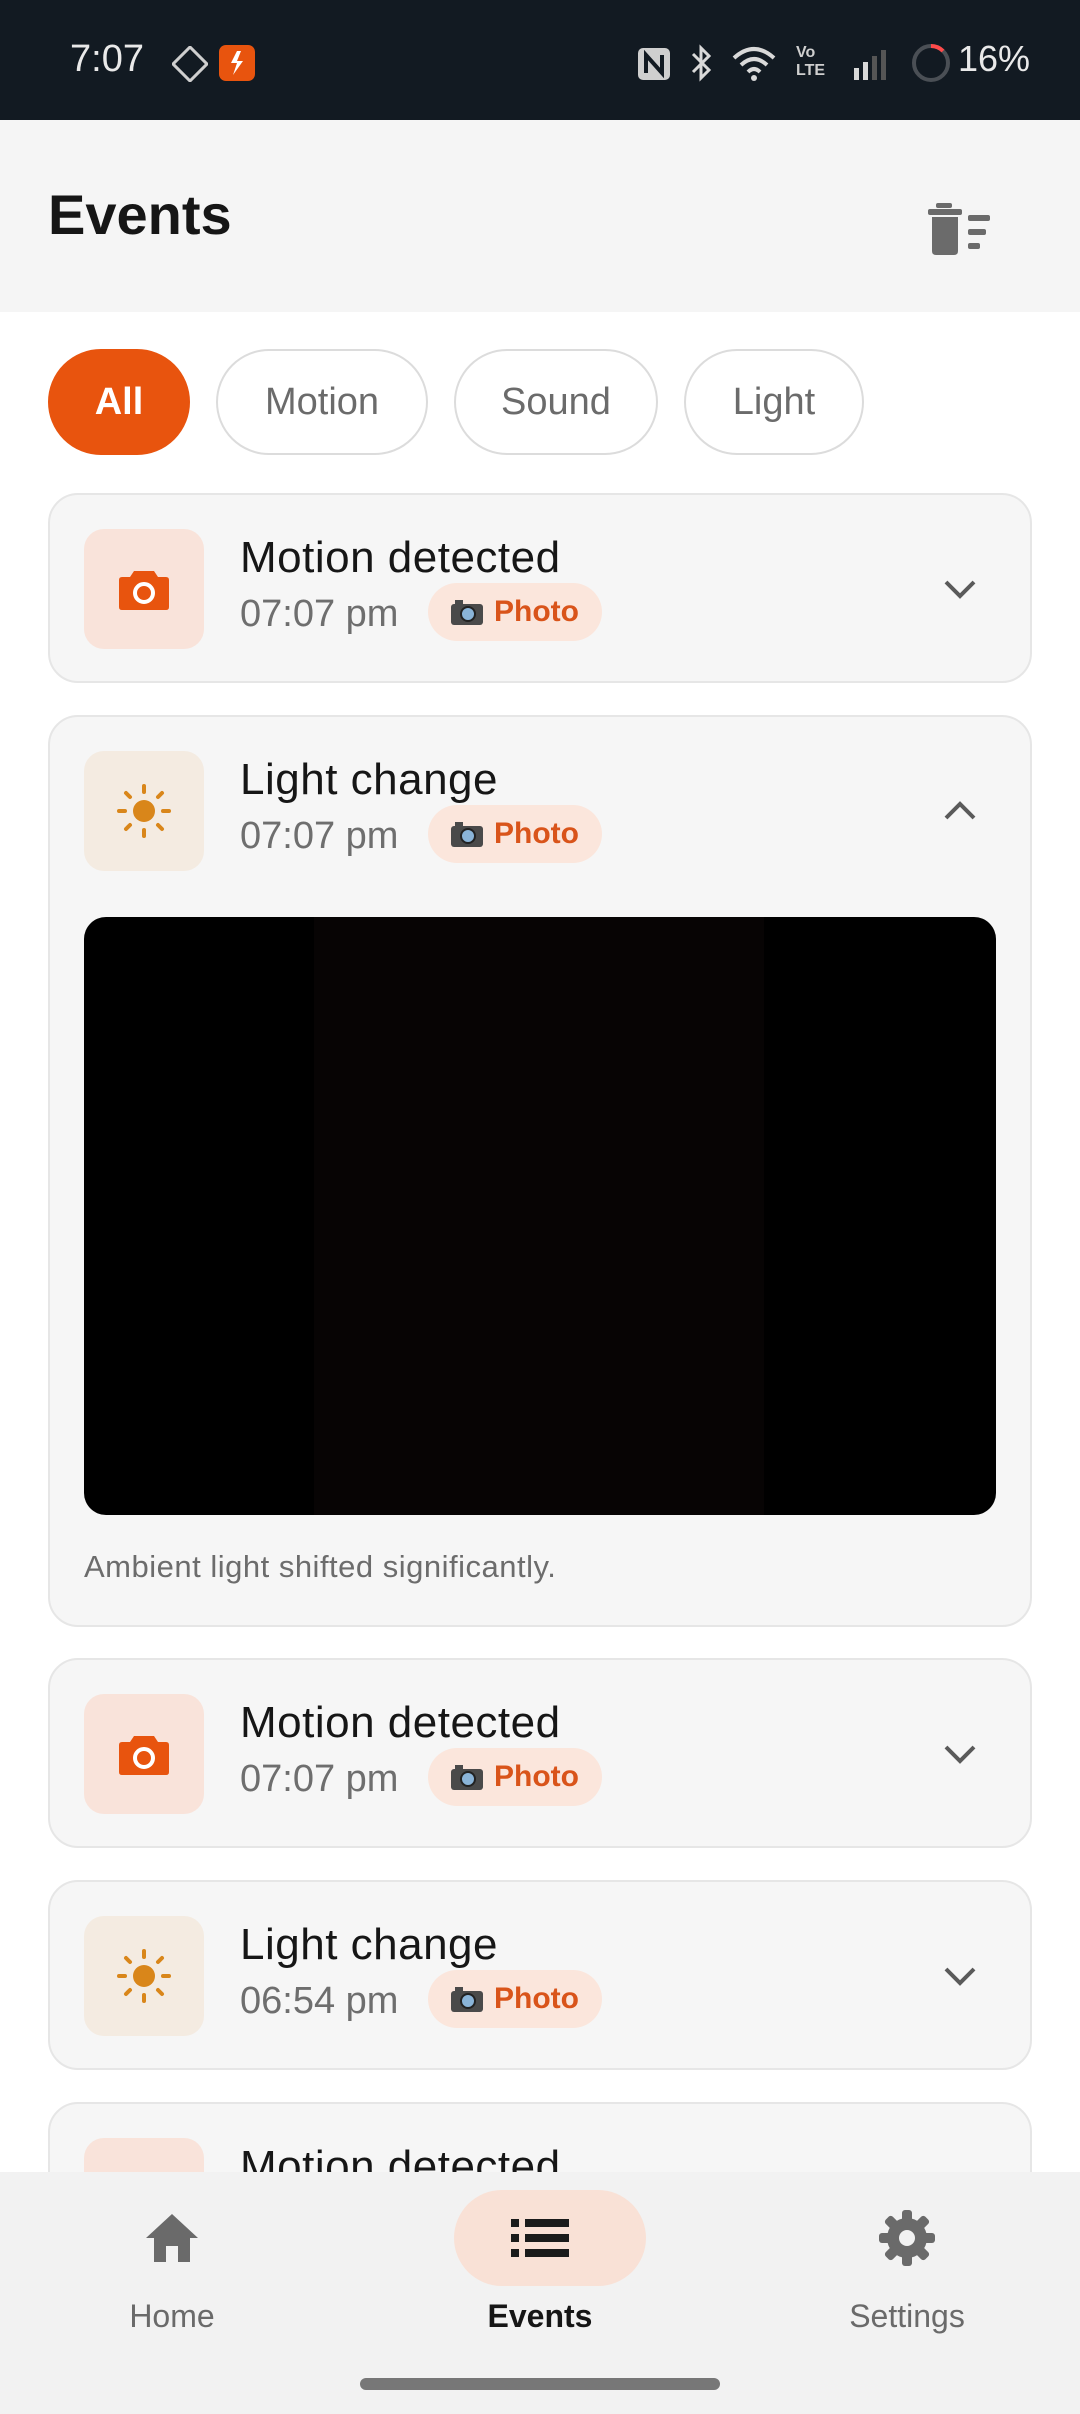 The image size is (1080, 2414). Describe the element at coordinates (319, 2001) in the screenshot. I see `event-time: 06:54 pm` at that location.